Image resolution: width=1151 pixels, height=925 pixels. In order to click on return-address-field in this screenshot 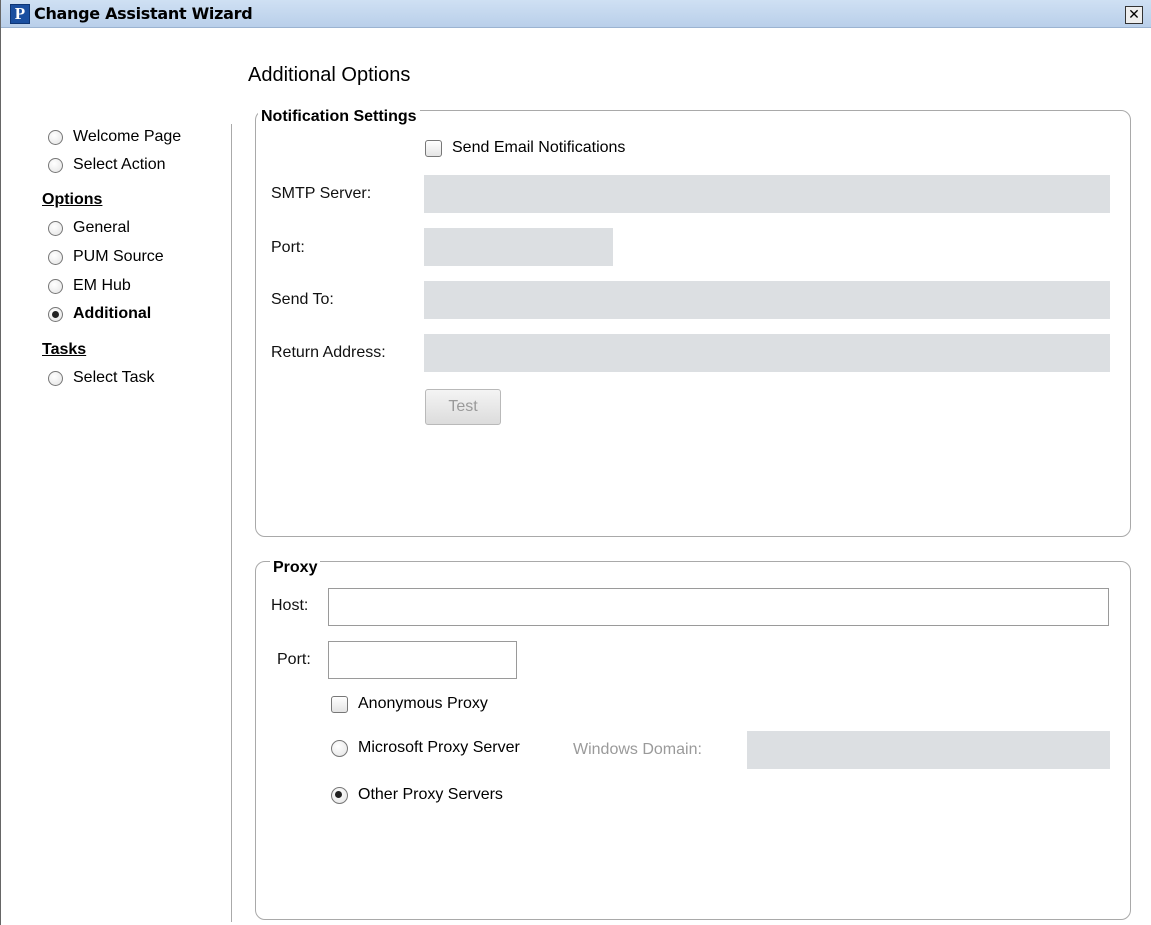, I will do `click(767, 353)`.